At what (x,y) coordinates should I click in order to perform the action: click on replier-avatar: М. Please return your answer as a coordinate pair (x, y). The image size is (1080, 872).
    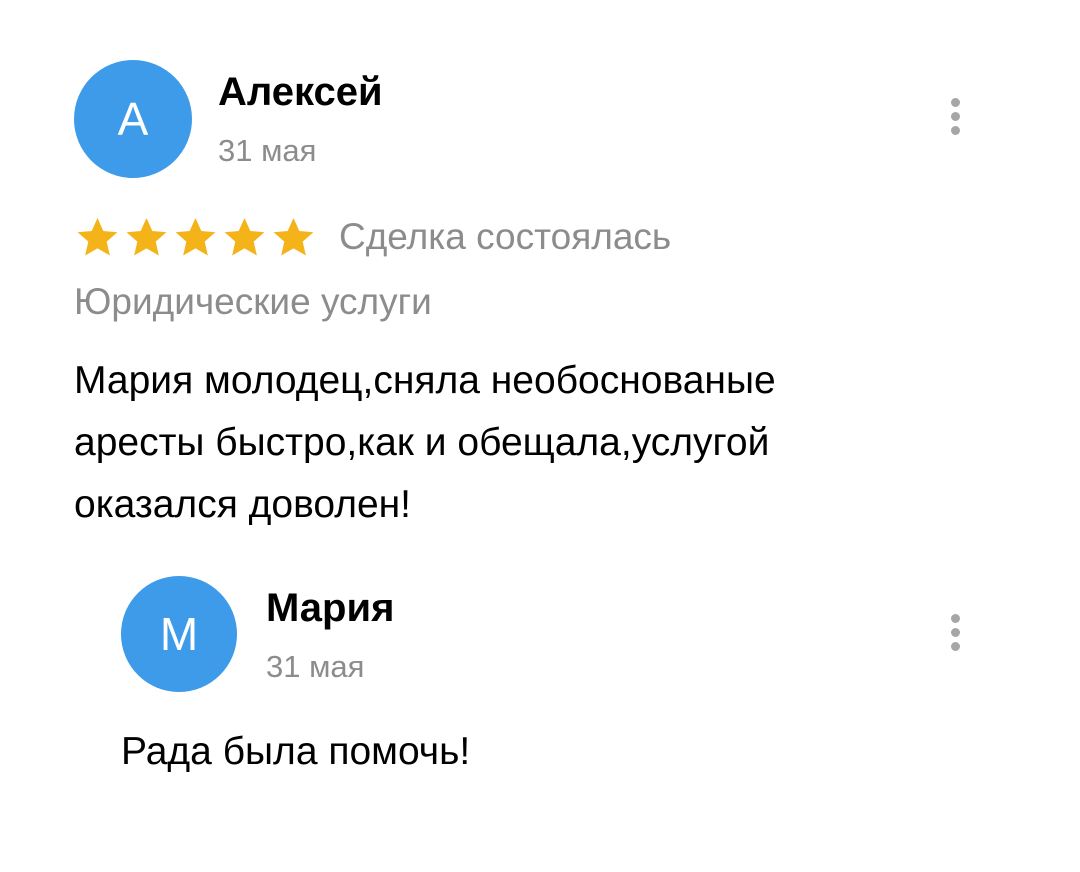
    Looking at the image, I should click on (179, 634).